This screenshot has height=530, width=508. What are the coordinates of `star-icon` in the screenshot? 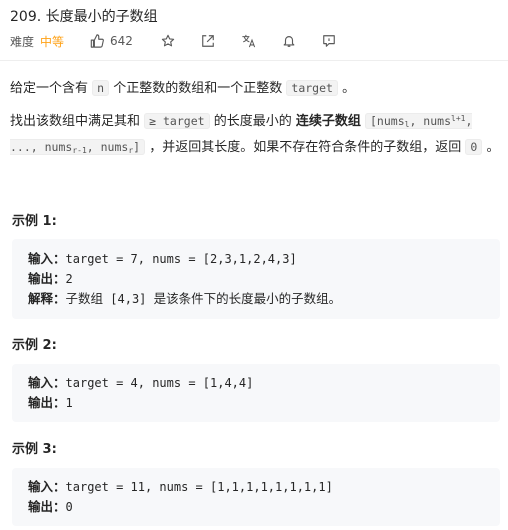 It's located at (168, 40).